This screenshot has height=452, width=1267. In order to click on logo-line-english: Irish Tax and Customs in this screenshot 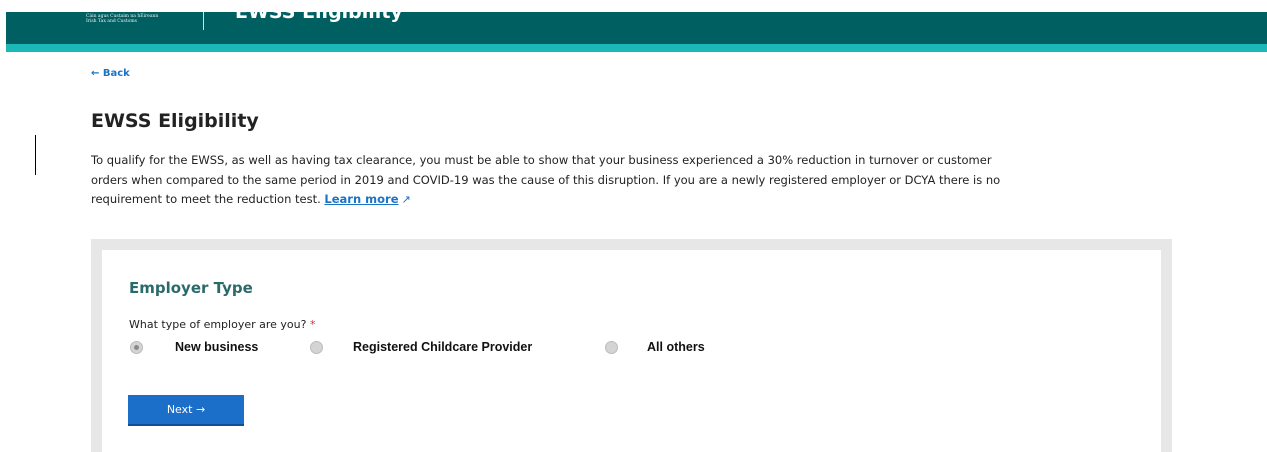, I will do `click(111, 21)`.